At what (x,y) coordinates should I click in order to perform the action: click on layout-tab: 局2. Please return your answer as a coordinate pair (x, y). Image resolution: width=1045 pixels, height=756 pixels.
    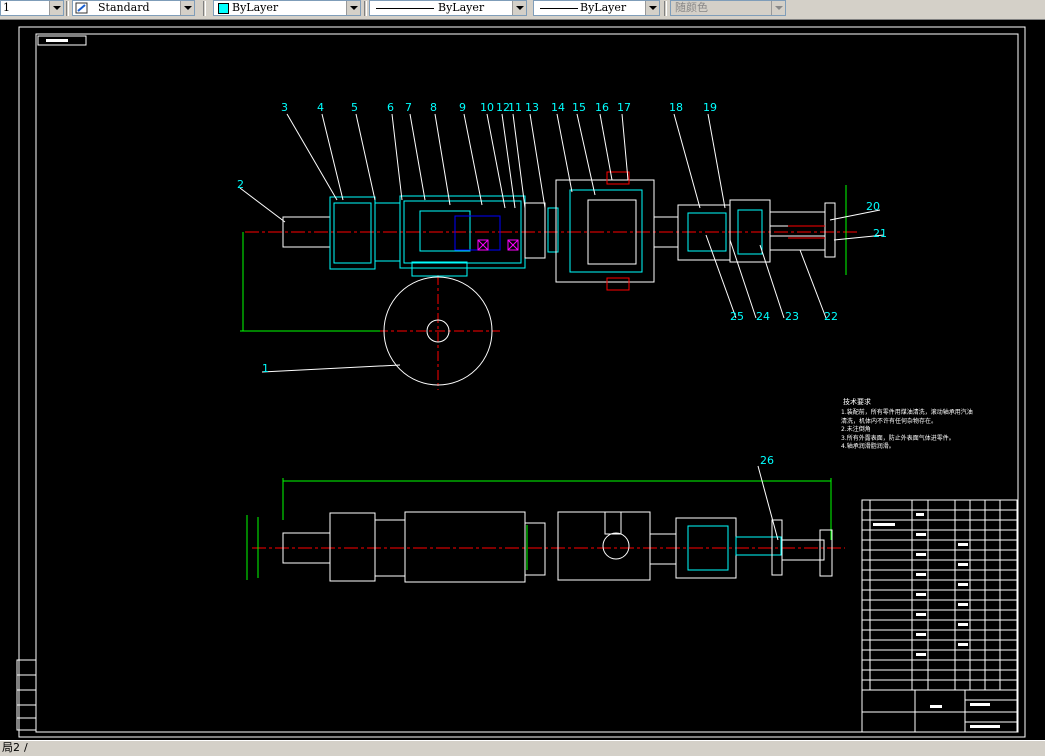
    Looking at the image, I should click on (11, 748).